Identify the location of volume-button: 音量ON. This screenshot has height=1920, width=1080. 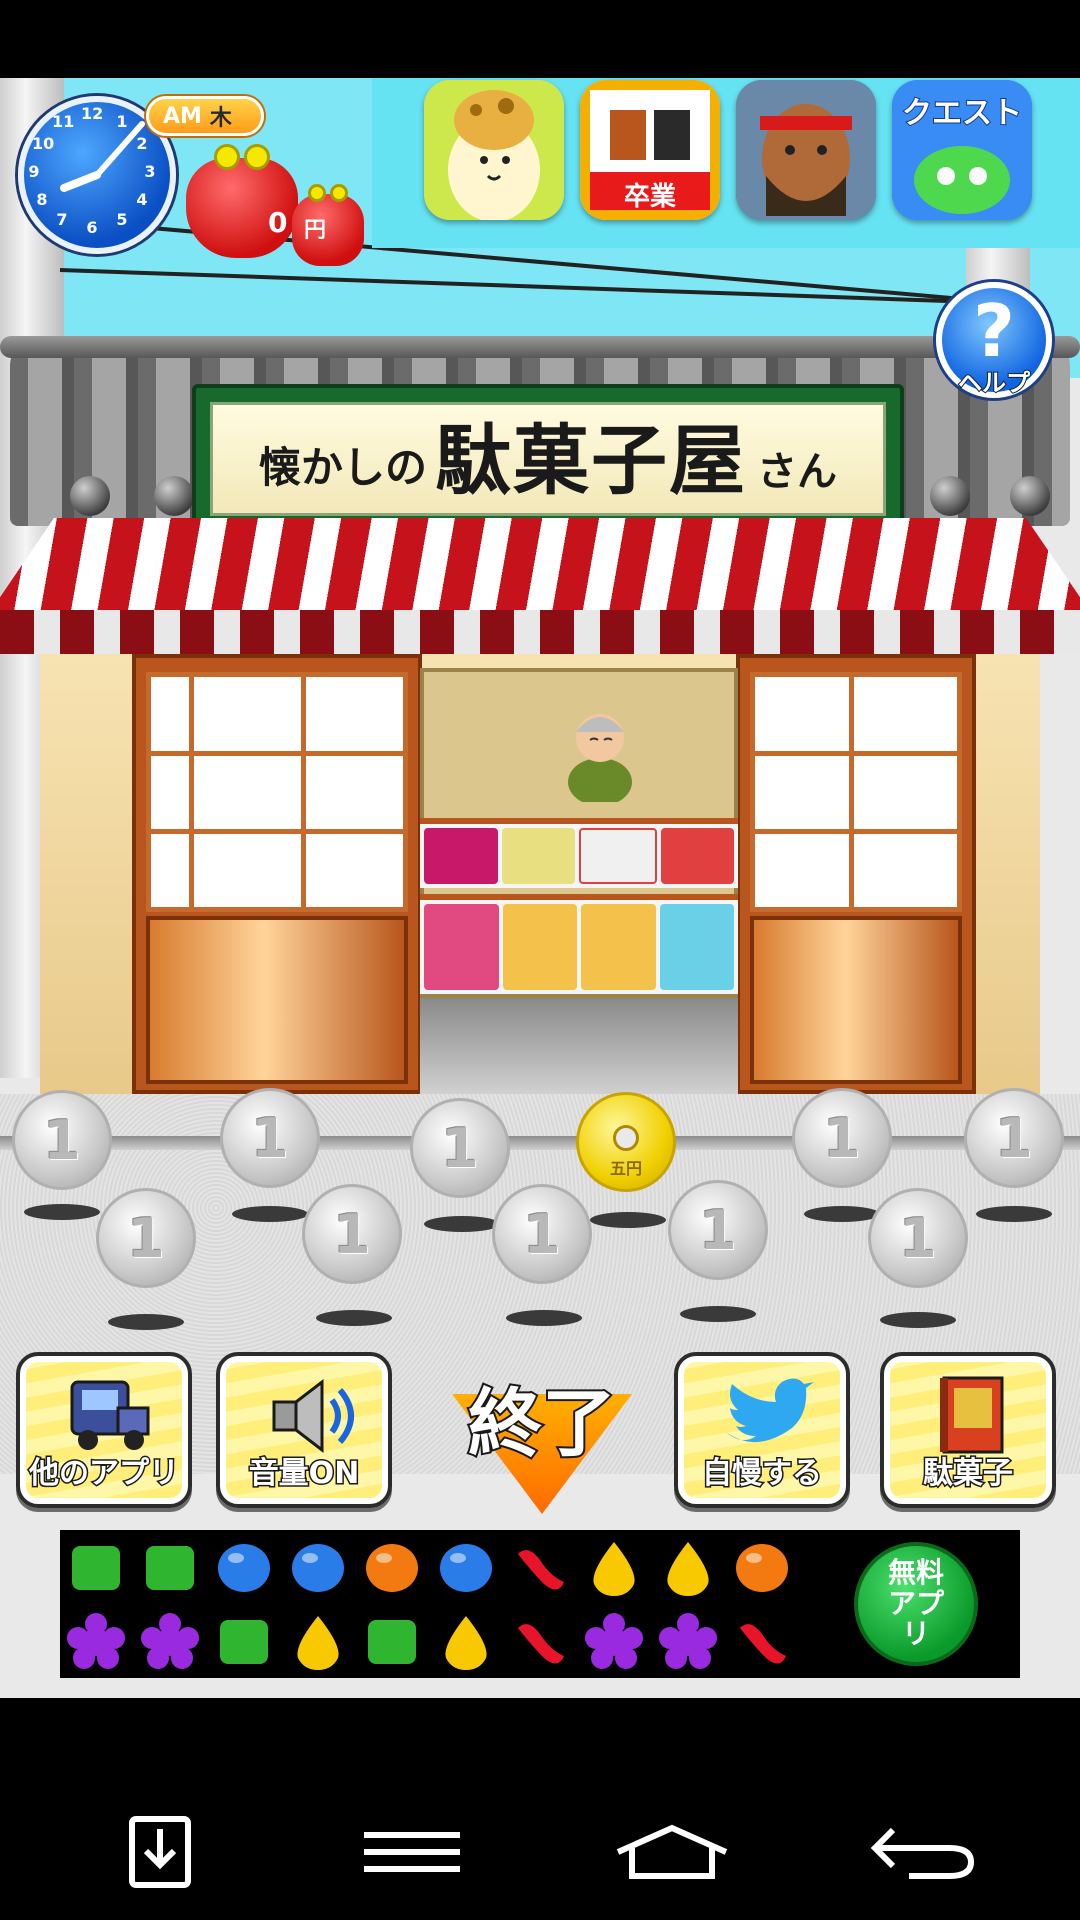
(304, 1430).